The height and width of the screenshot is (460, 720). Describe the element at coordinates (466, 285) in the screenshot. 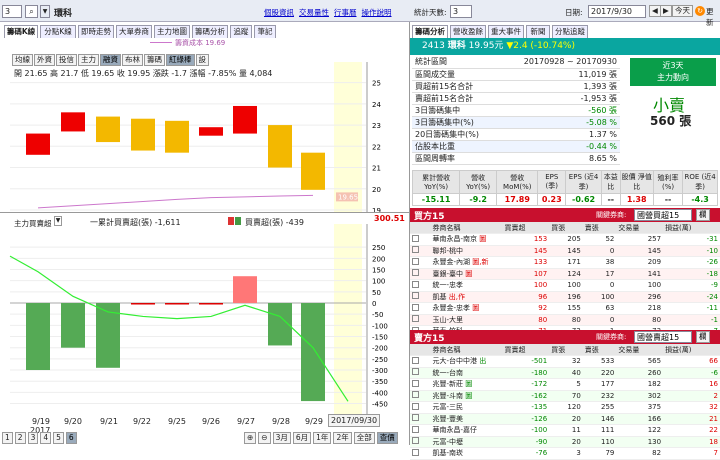

I see `broker-name: 統一-忠孝` at that location.